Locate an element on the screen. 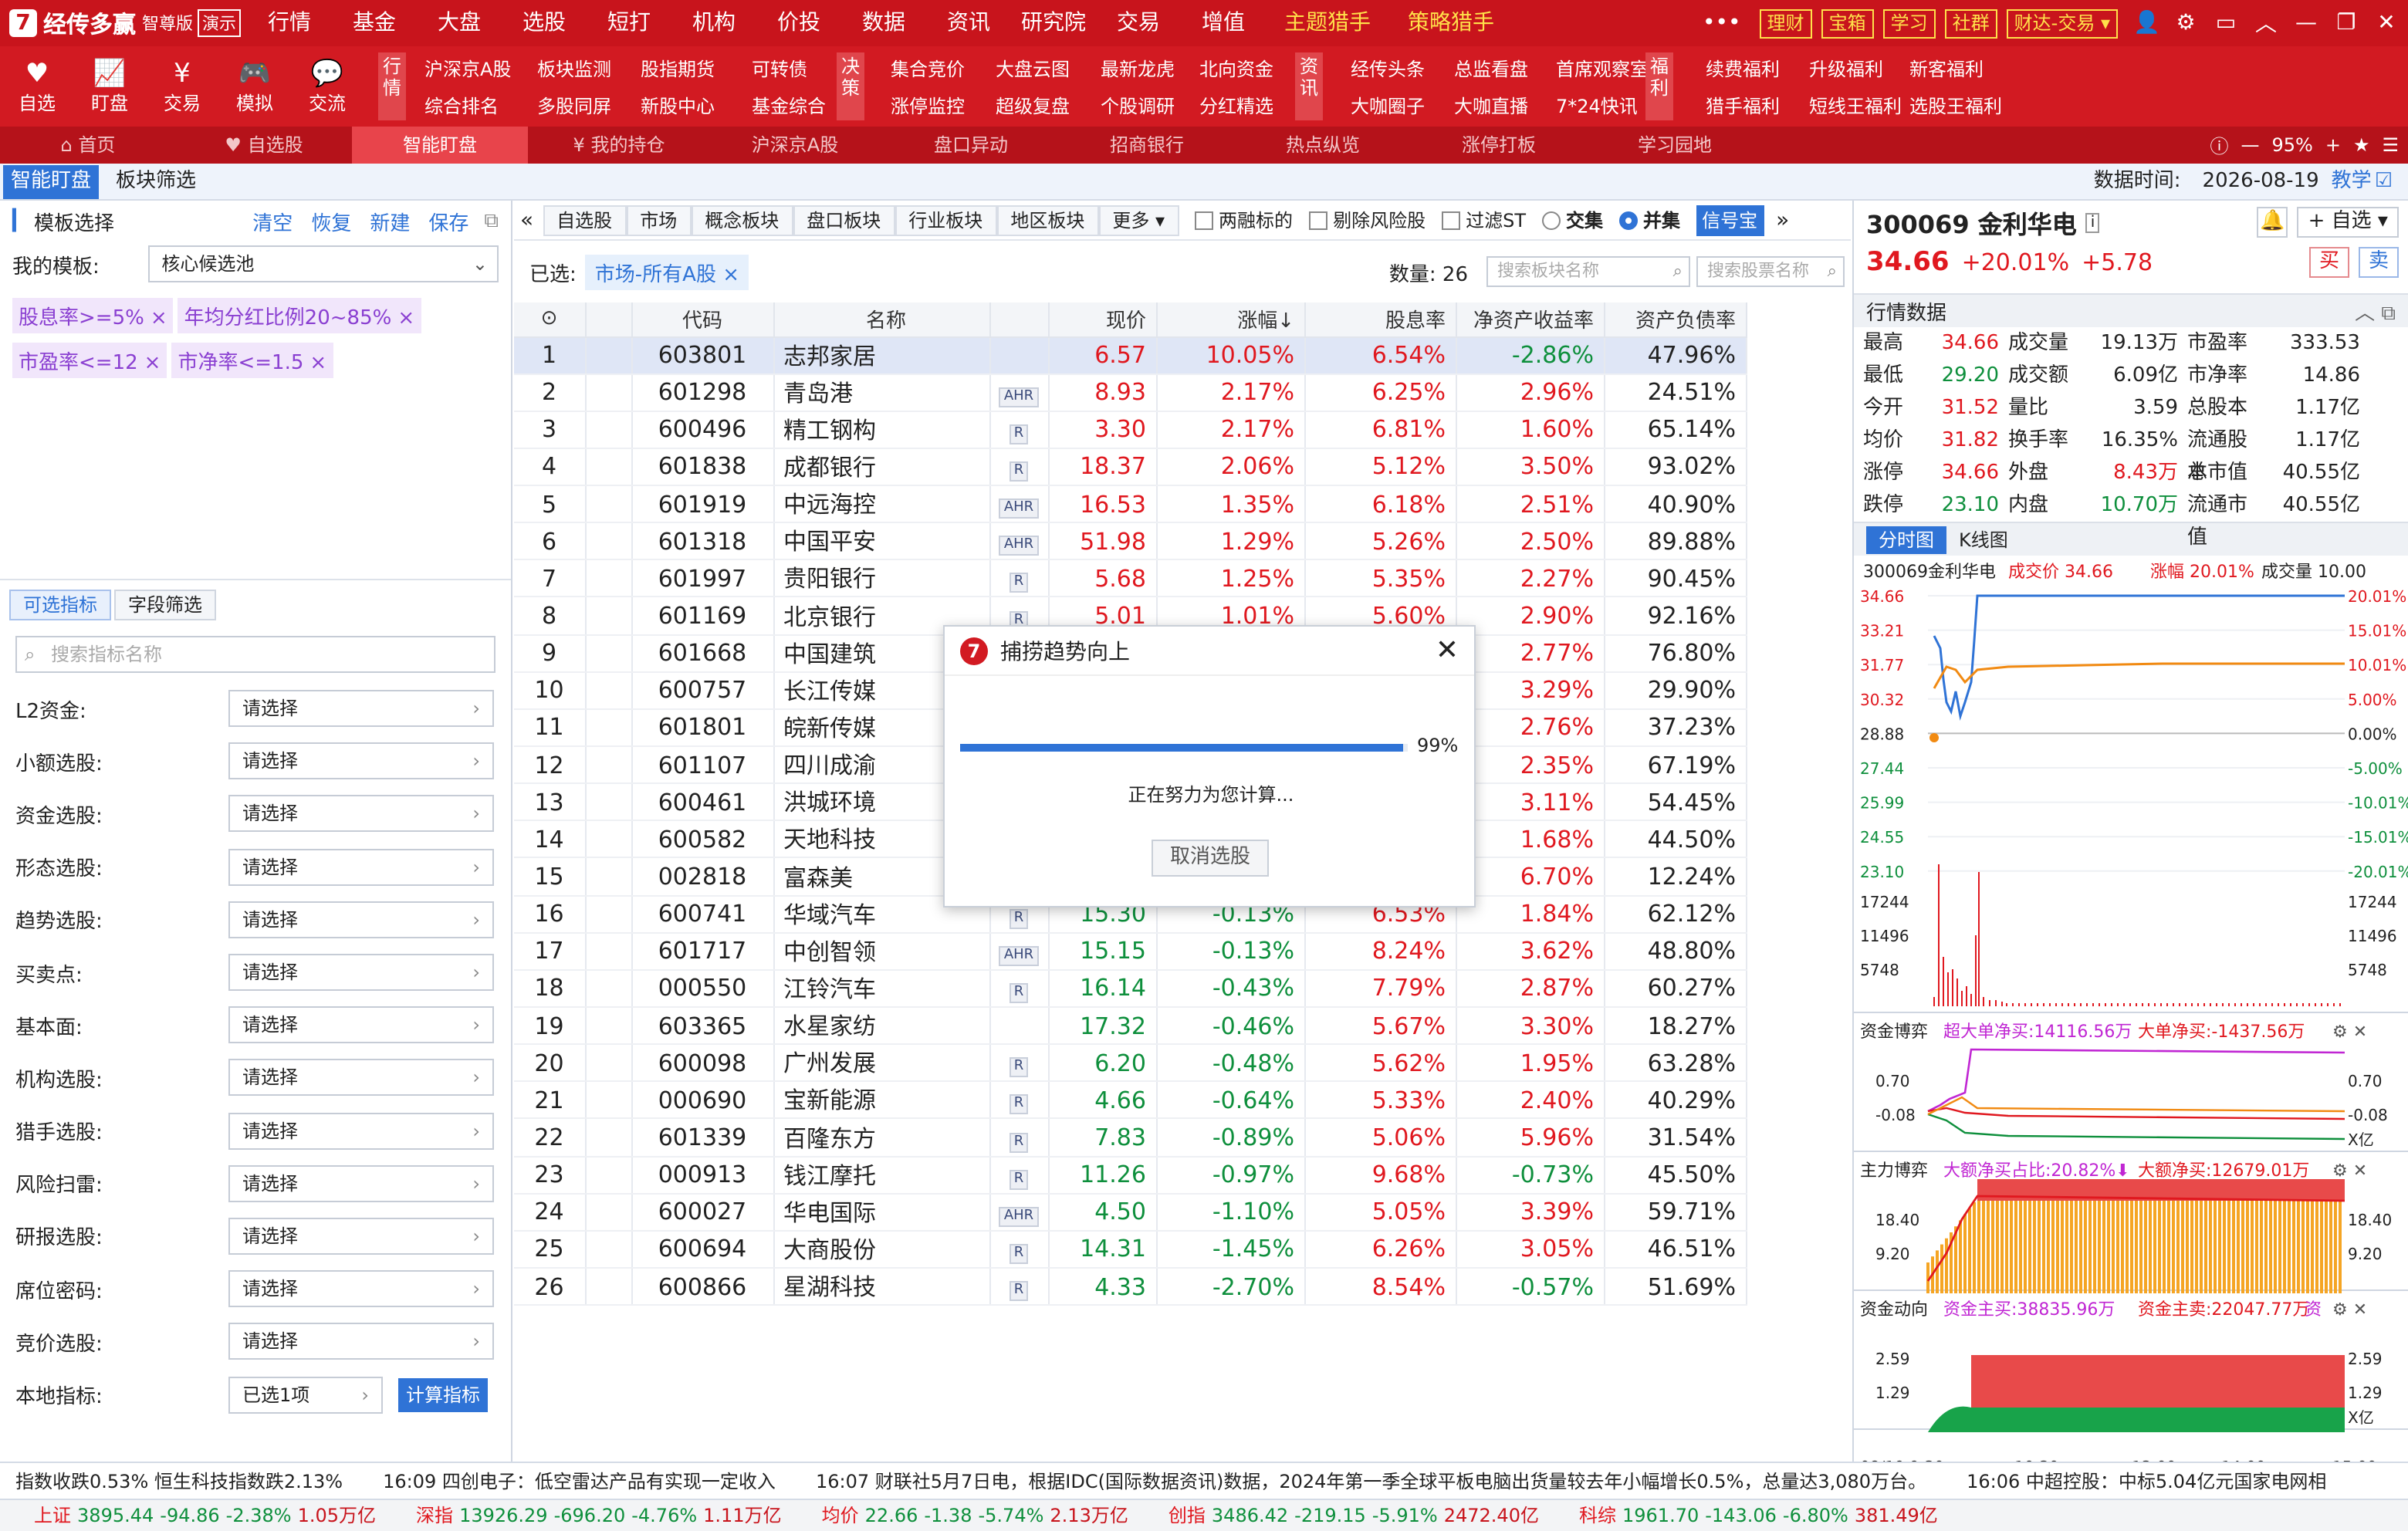 This screenshot has height=1531, width=2408. tool-link: 涨停监控 is located at coordinates (928, 106).